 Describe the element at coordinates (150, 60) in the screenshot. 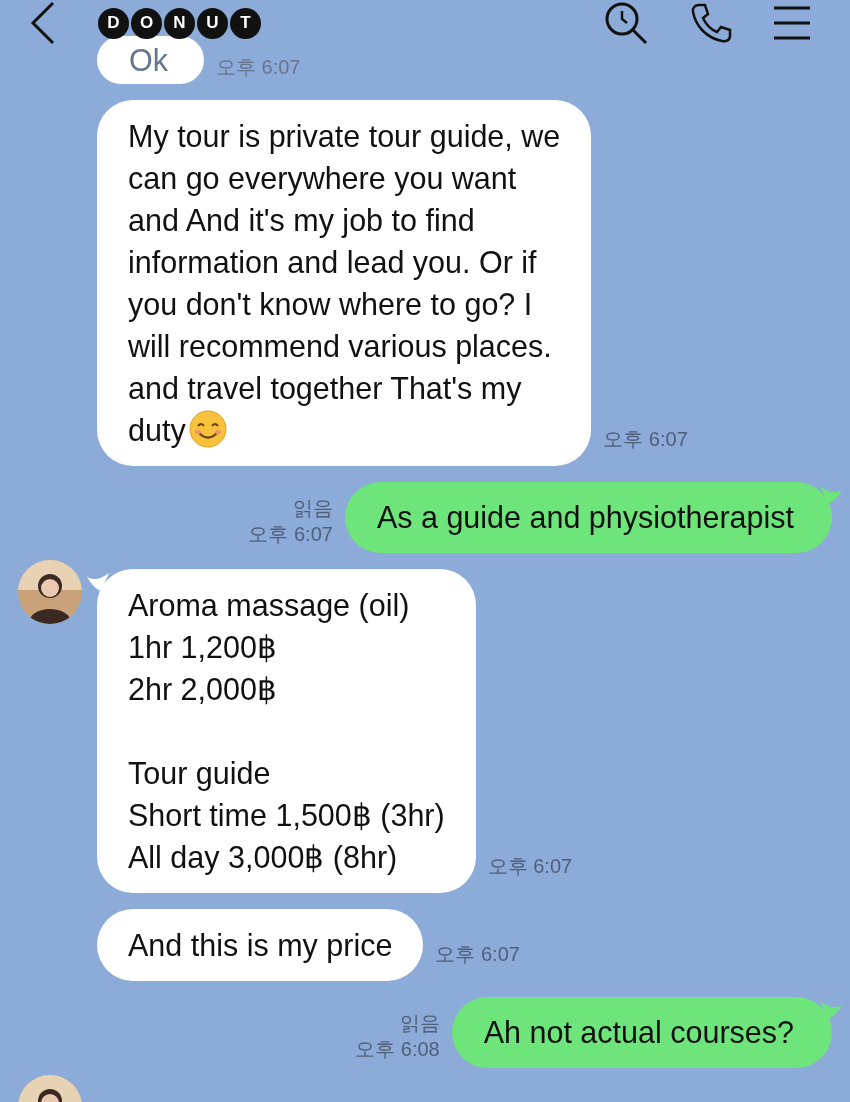

I see `received-message: Ok` at that location.